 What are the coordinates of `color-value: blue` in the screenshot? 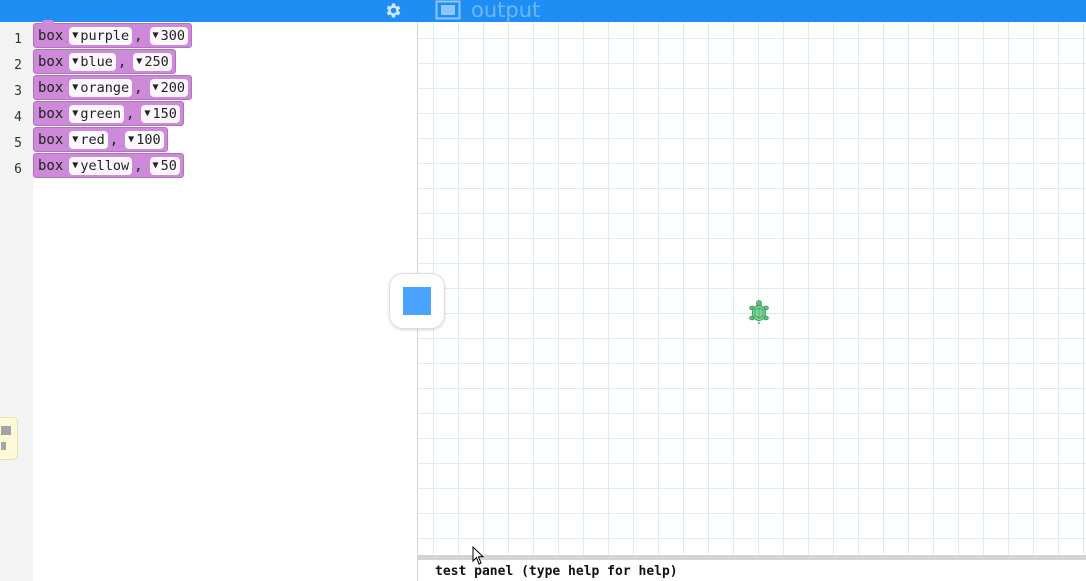 It's located at (96, 61).